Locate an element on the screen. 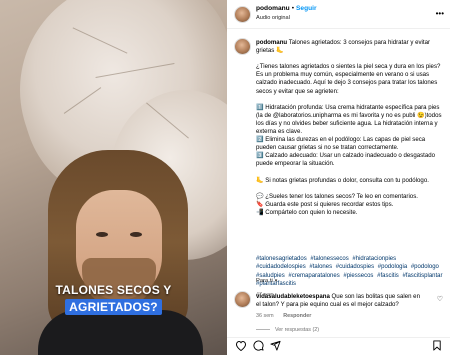 This screenshot has width=450, height=355. avatar is located at coordinates (242, 14).